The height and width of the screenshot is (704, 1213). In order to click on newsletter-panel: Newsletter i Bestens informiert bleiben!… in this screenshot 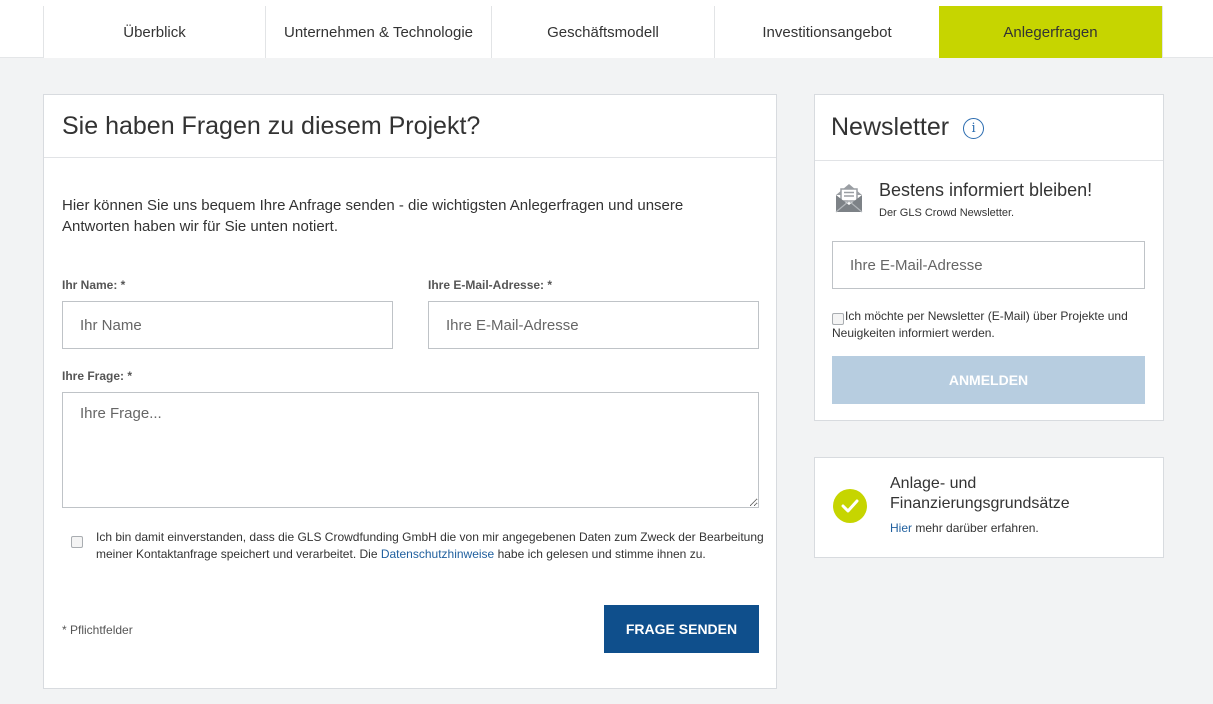, I will do `click(989, 257)`.